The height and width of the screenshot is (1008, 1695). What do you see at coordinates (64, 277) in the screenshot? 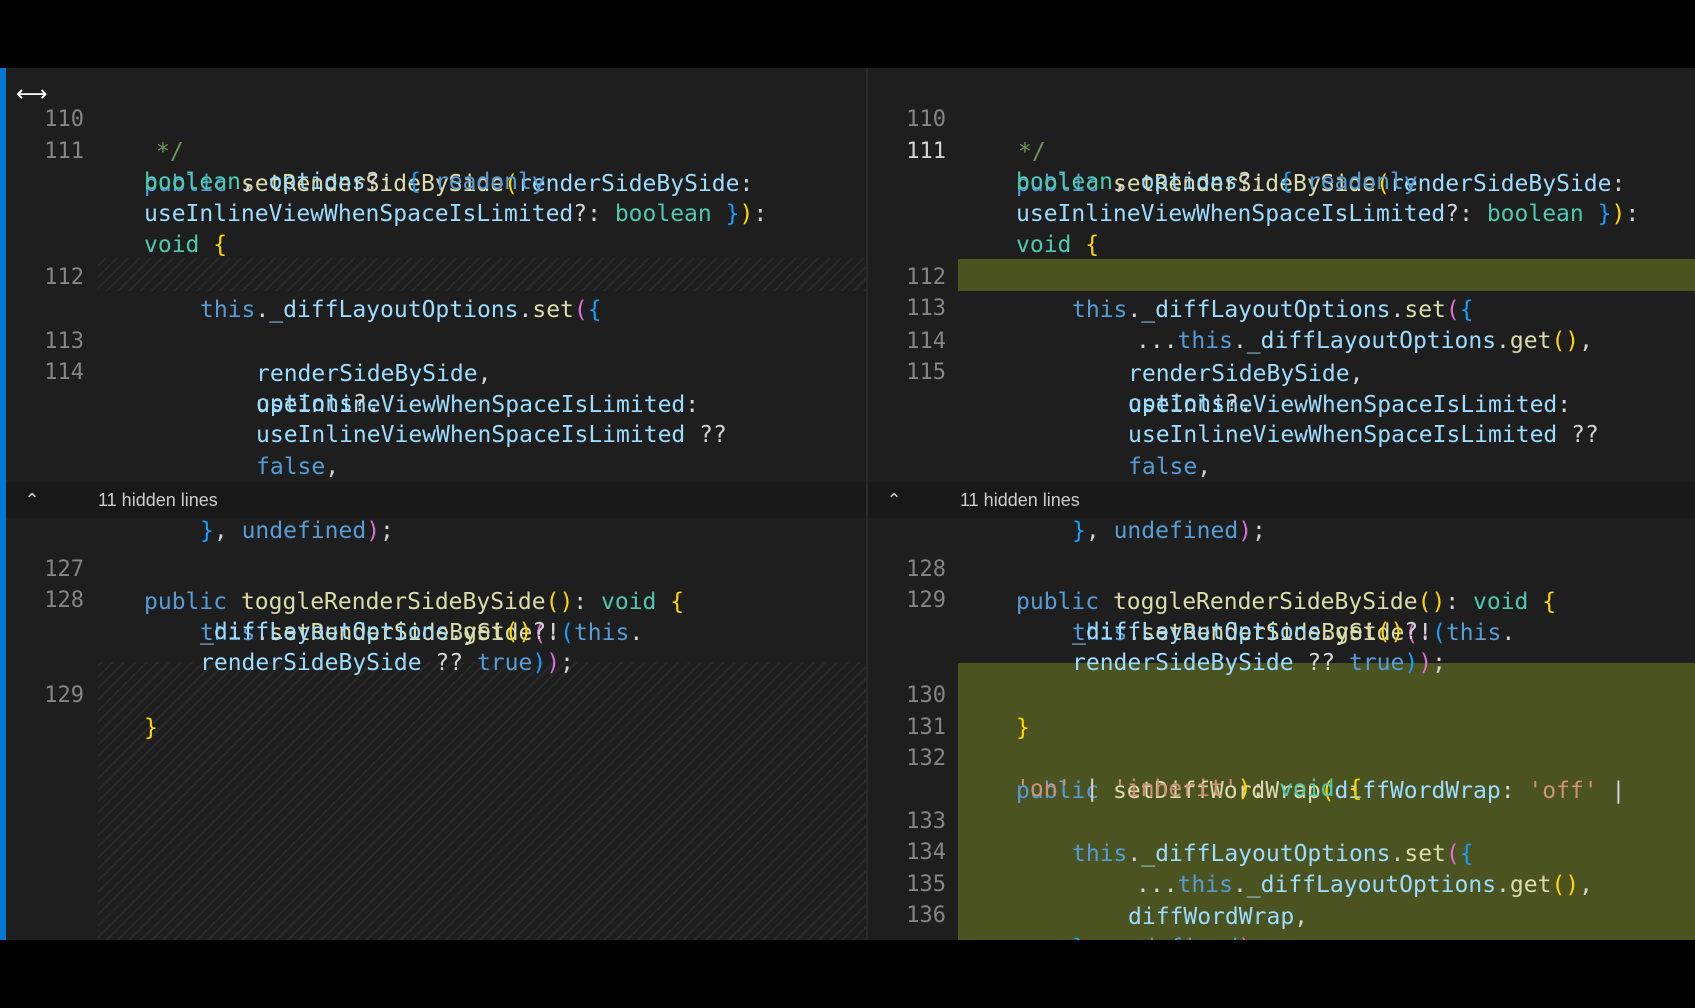
I see `line-number: 112` at bounding box center [64, 277].